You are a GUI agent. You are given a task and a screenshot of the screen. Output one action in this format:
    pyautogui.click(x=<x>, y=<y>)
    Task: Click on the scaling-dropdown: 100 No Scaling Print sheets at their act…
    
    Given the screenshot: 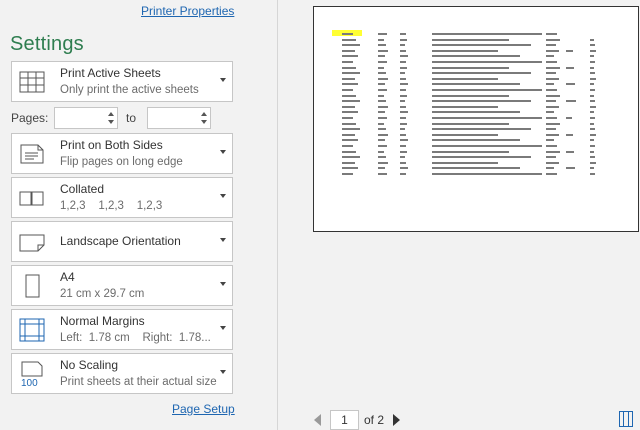 What is the action you would take?
    pyautogui.click(x=122, y=373)
    